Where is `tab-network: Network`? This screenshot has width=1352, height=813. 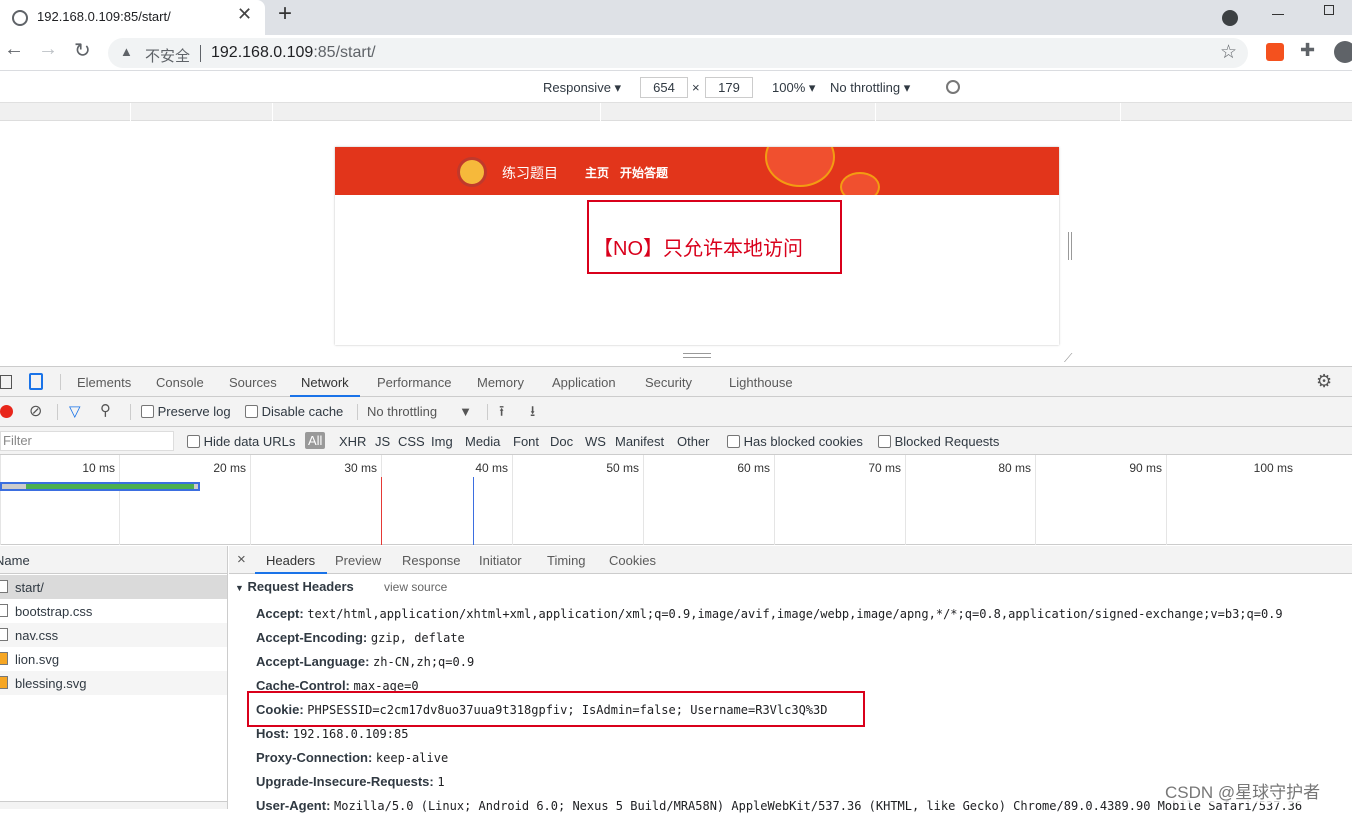
tab-network: Network is located at coordinates (325, 382).